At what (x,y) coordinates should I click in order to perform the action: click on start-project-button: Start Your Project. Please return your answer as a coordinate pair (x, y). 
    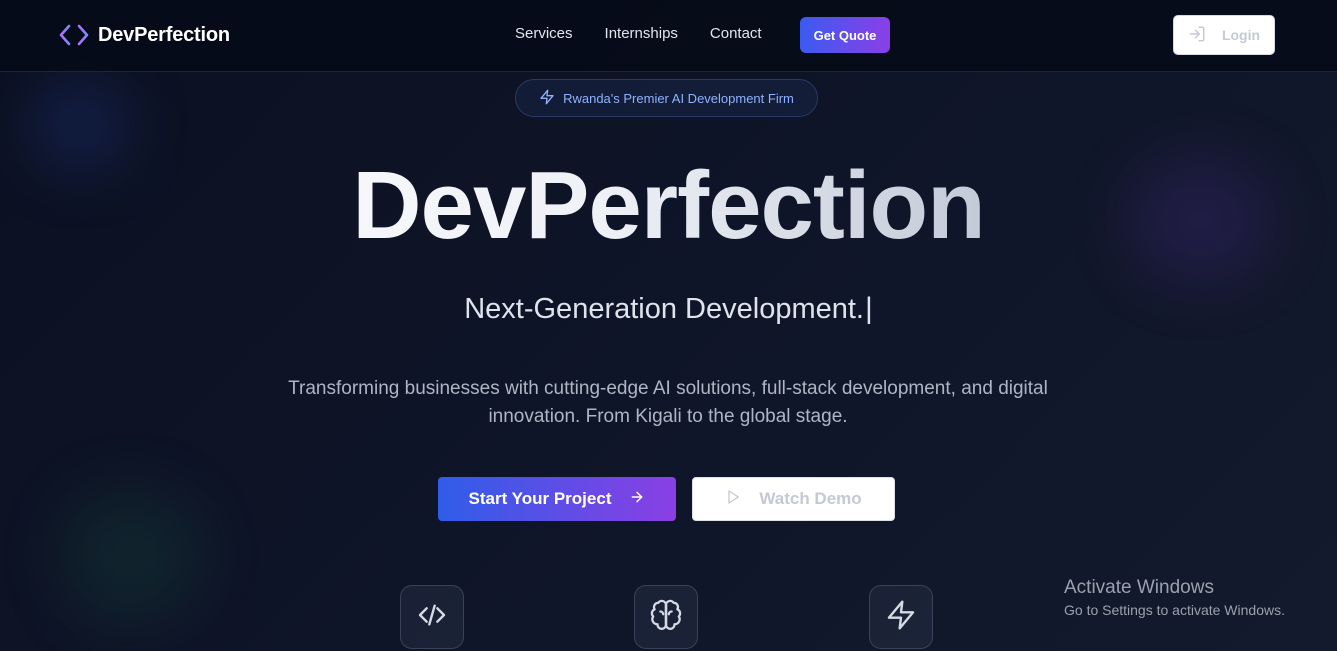
    Looking at the image, I should click on (557, 499).